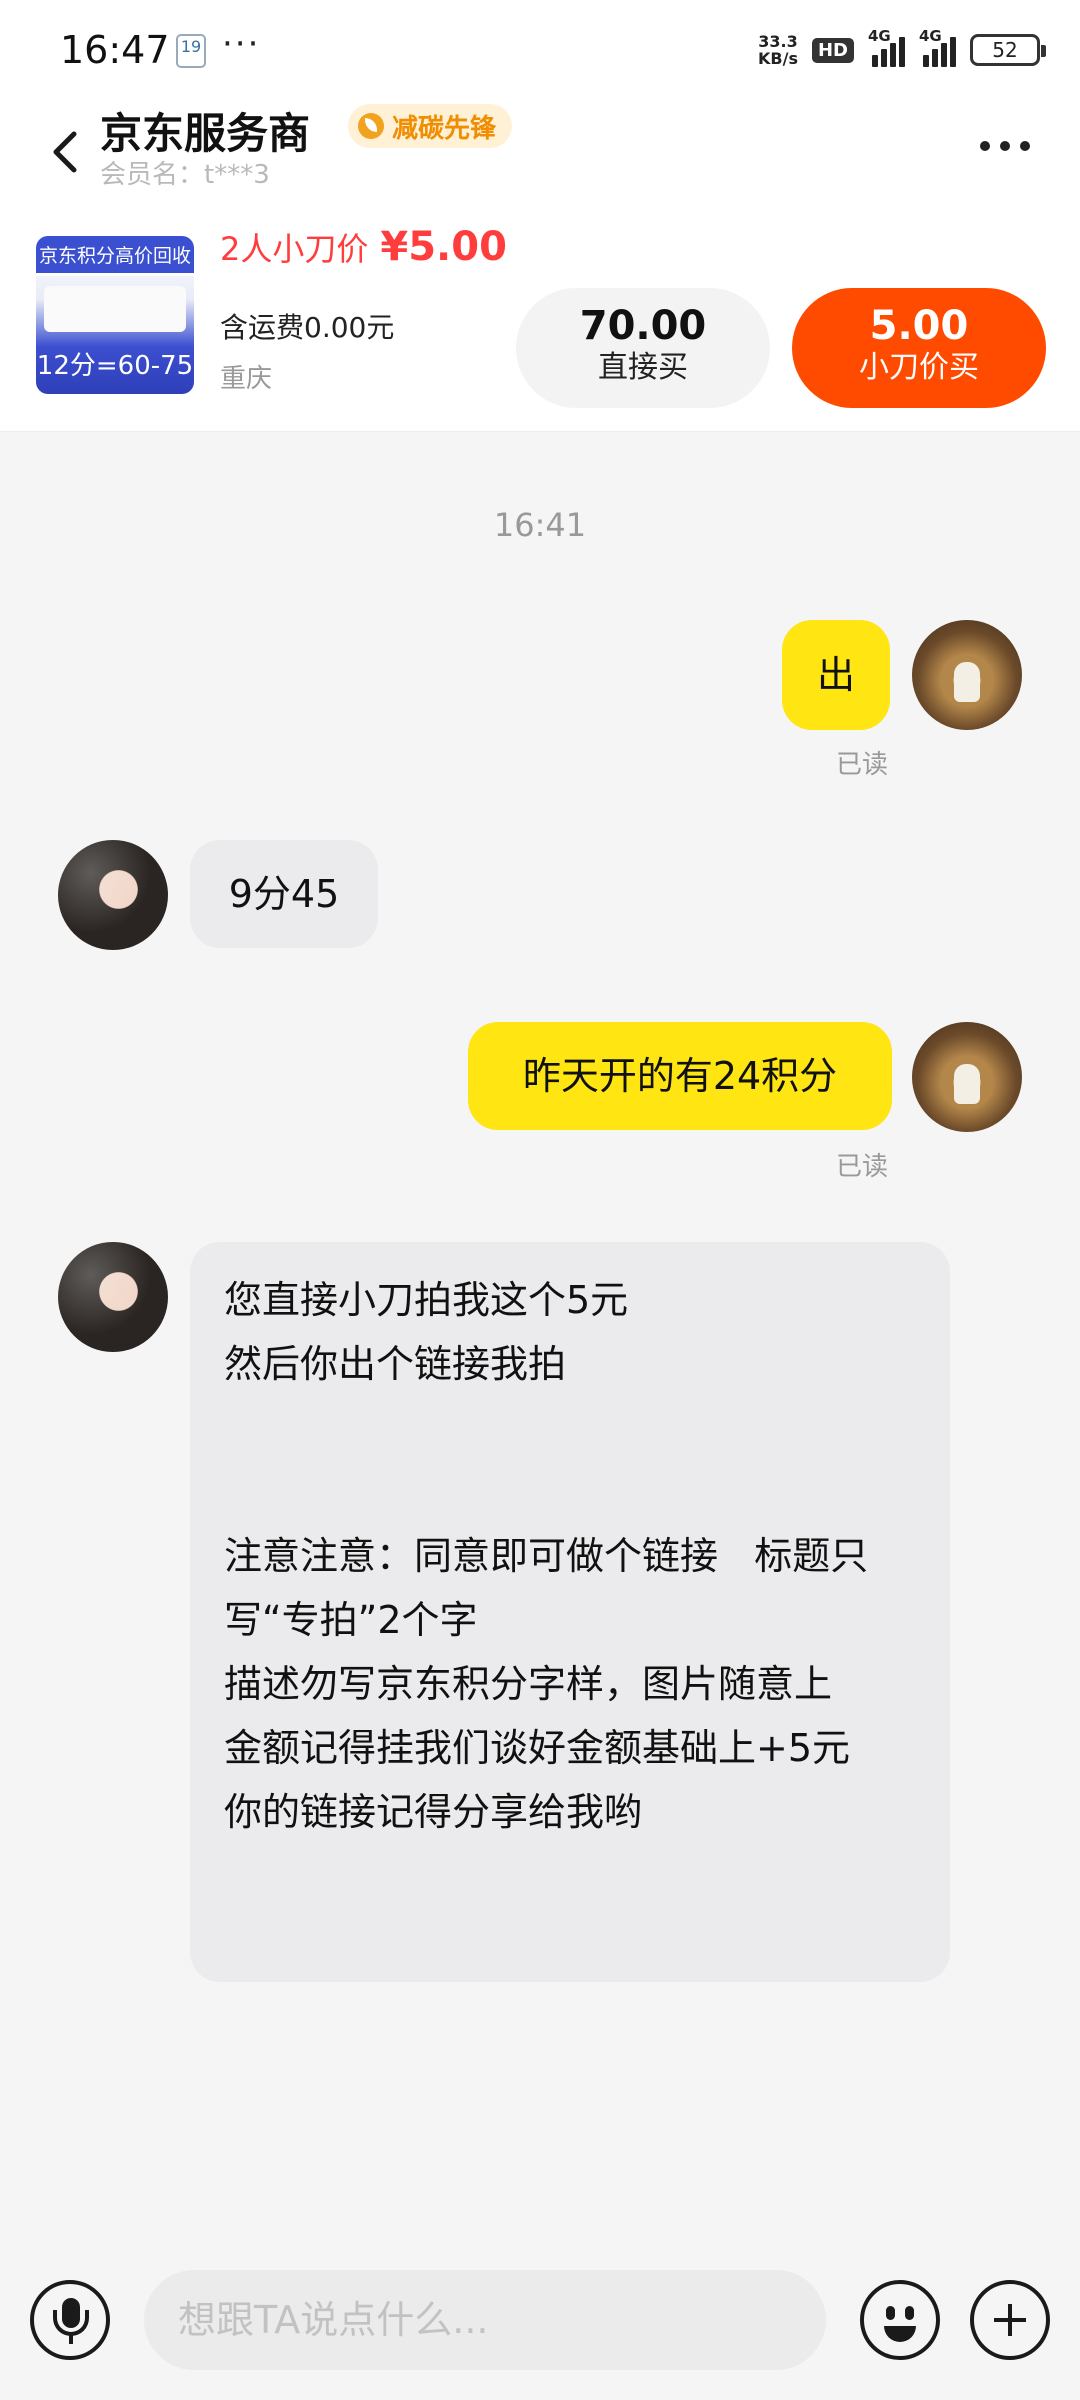  Describe the element at coordinates (886, 47) in the screenshot. I see `signal-sim1-icon: 4G` at that location.